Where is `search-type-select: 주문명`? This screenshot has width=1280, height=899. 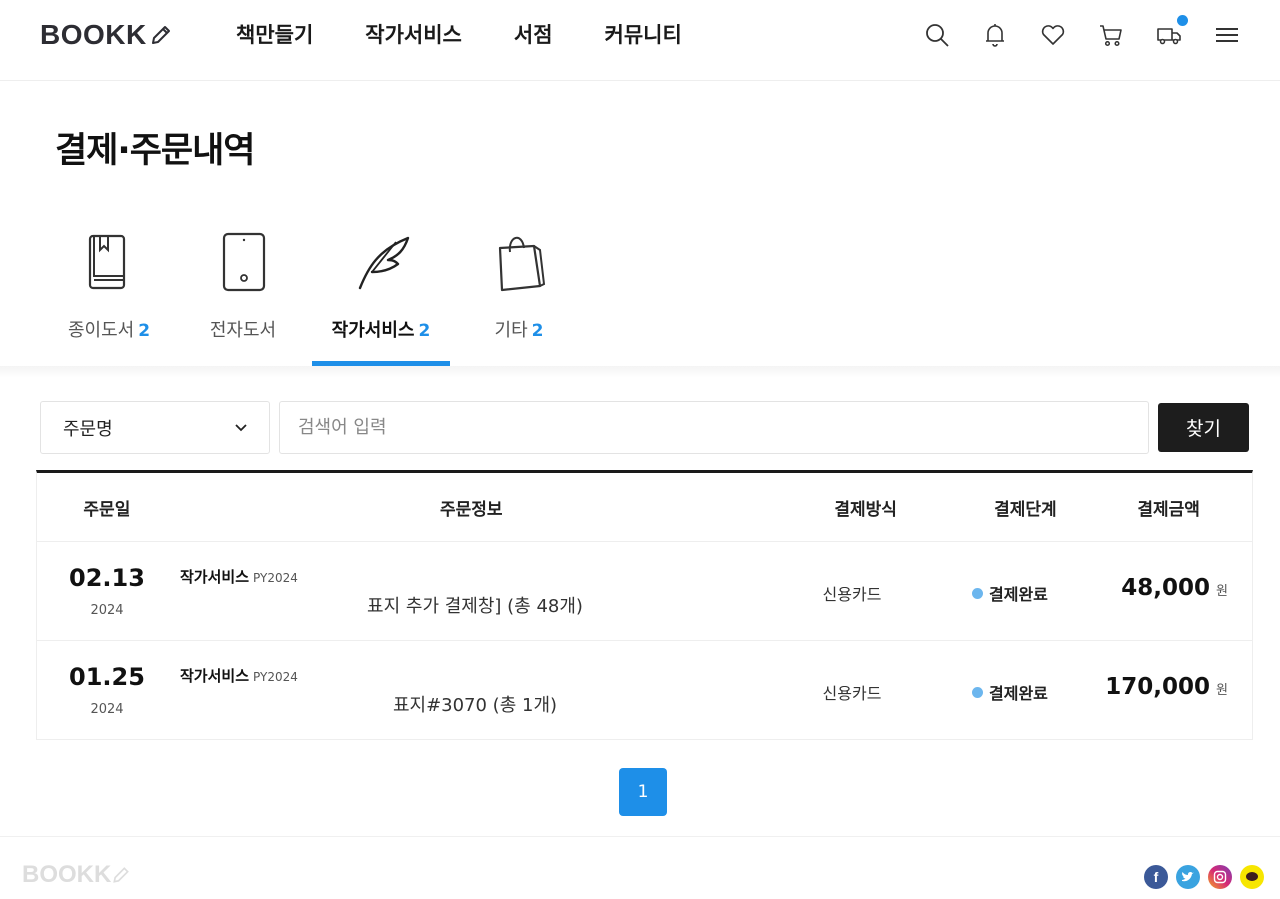
search-type-select: 주문명 is located at coordinates (155, 427).